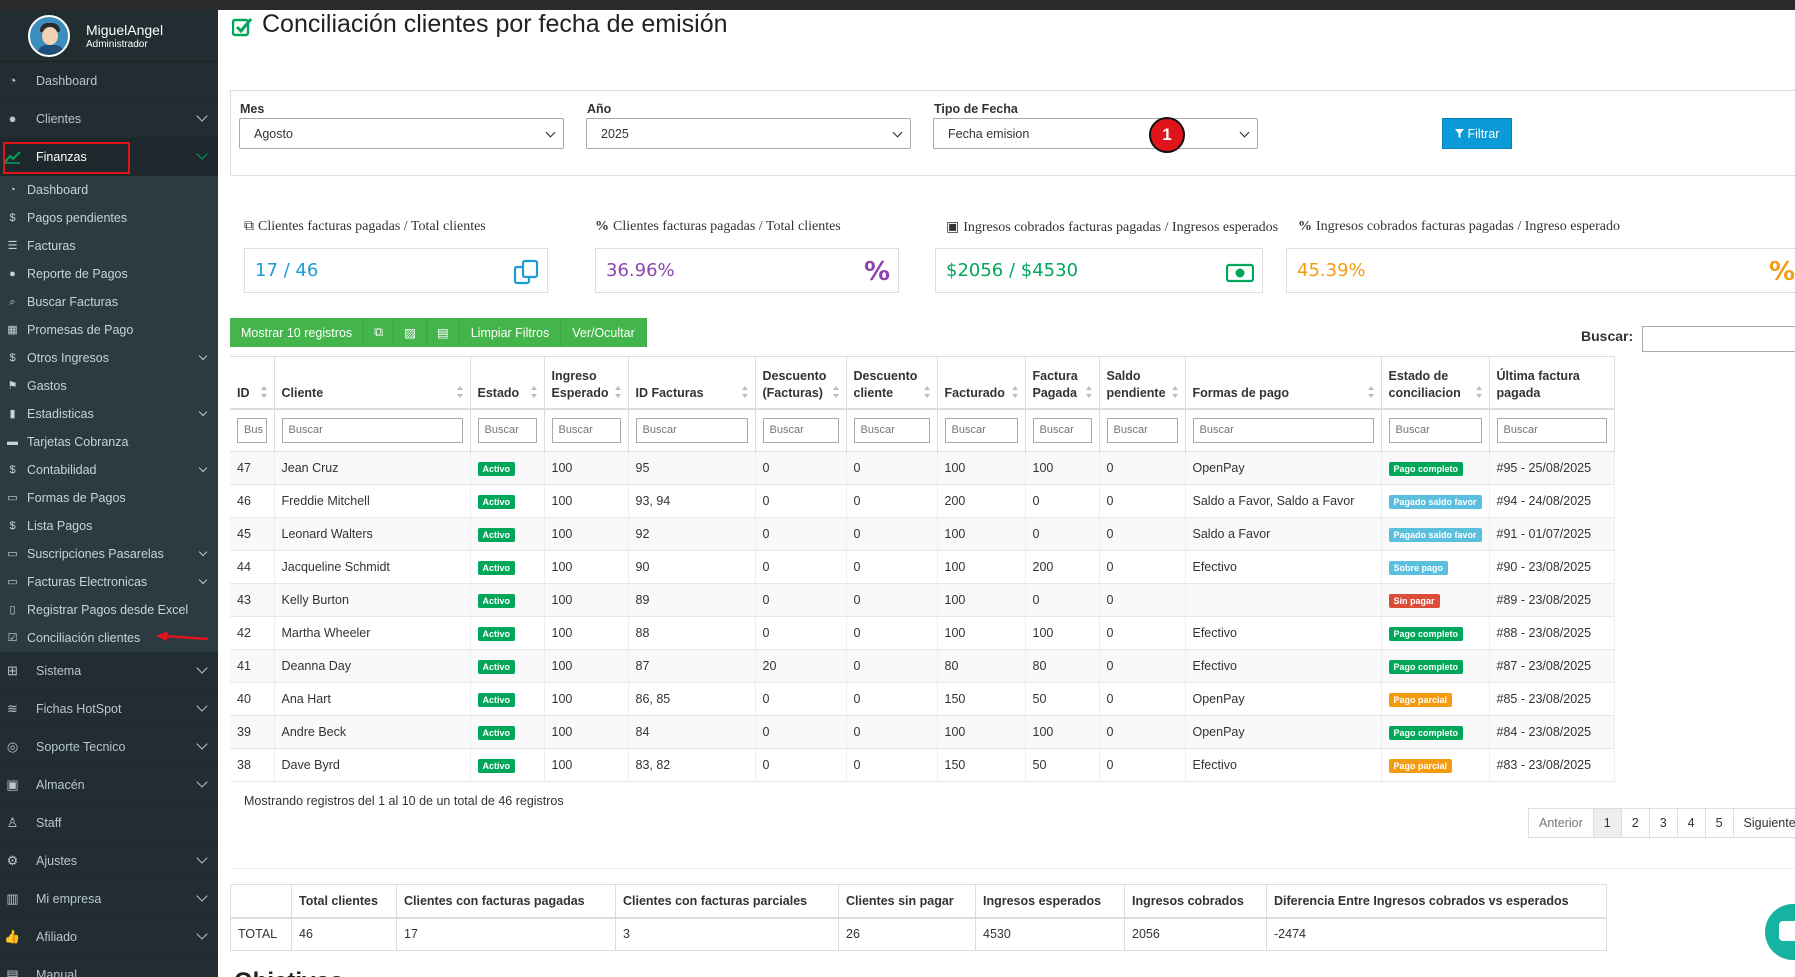 The width and height of the screenshot is (1795, 977). What do you see at coordinates (1720, 823) in the screenshot?
I see `pagination-page: 5` at bounding box center [1720, 823].